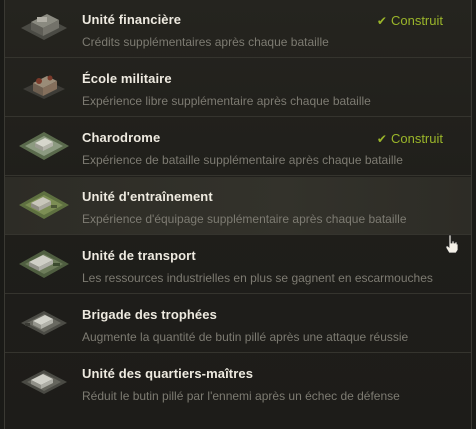 The height and width of the screenshot is (429, 476). What do you see at coordinates (44, 323) in the screenshot?
I see `trophy-brigade-icon` at bounding box center [44, 323].